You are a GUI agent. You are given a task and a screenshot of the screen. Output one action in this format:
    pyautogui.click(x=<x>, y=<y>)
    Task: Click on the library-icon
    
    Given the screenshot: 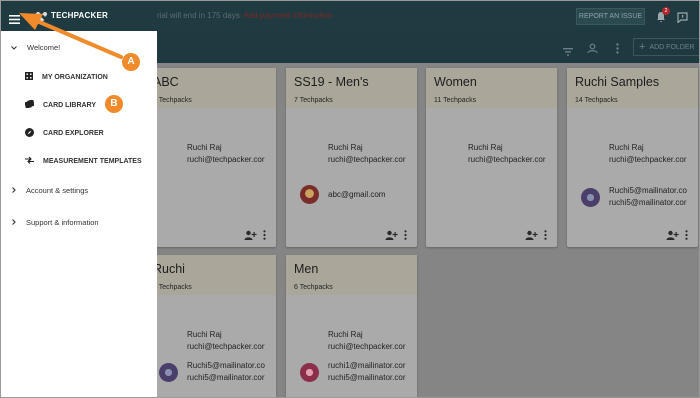 What is the action you would take?
    pyautogui.click(x=29, y=104)
    